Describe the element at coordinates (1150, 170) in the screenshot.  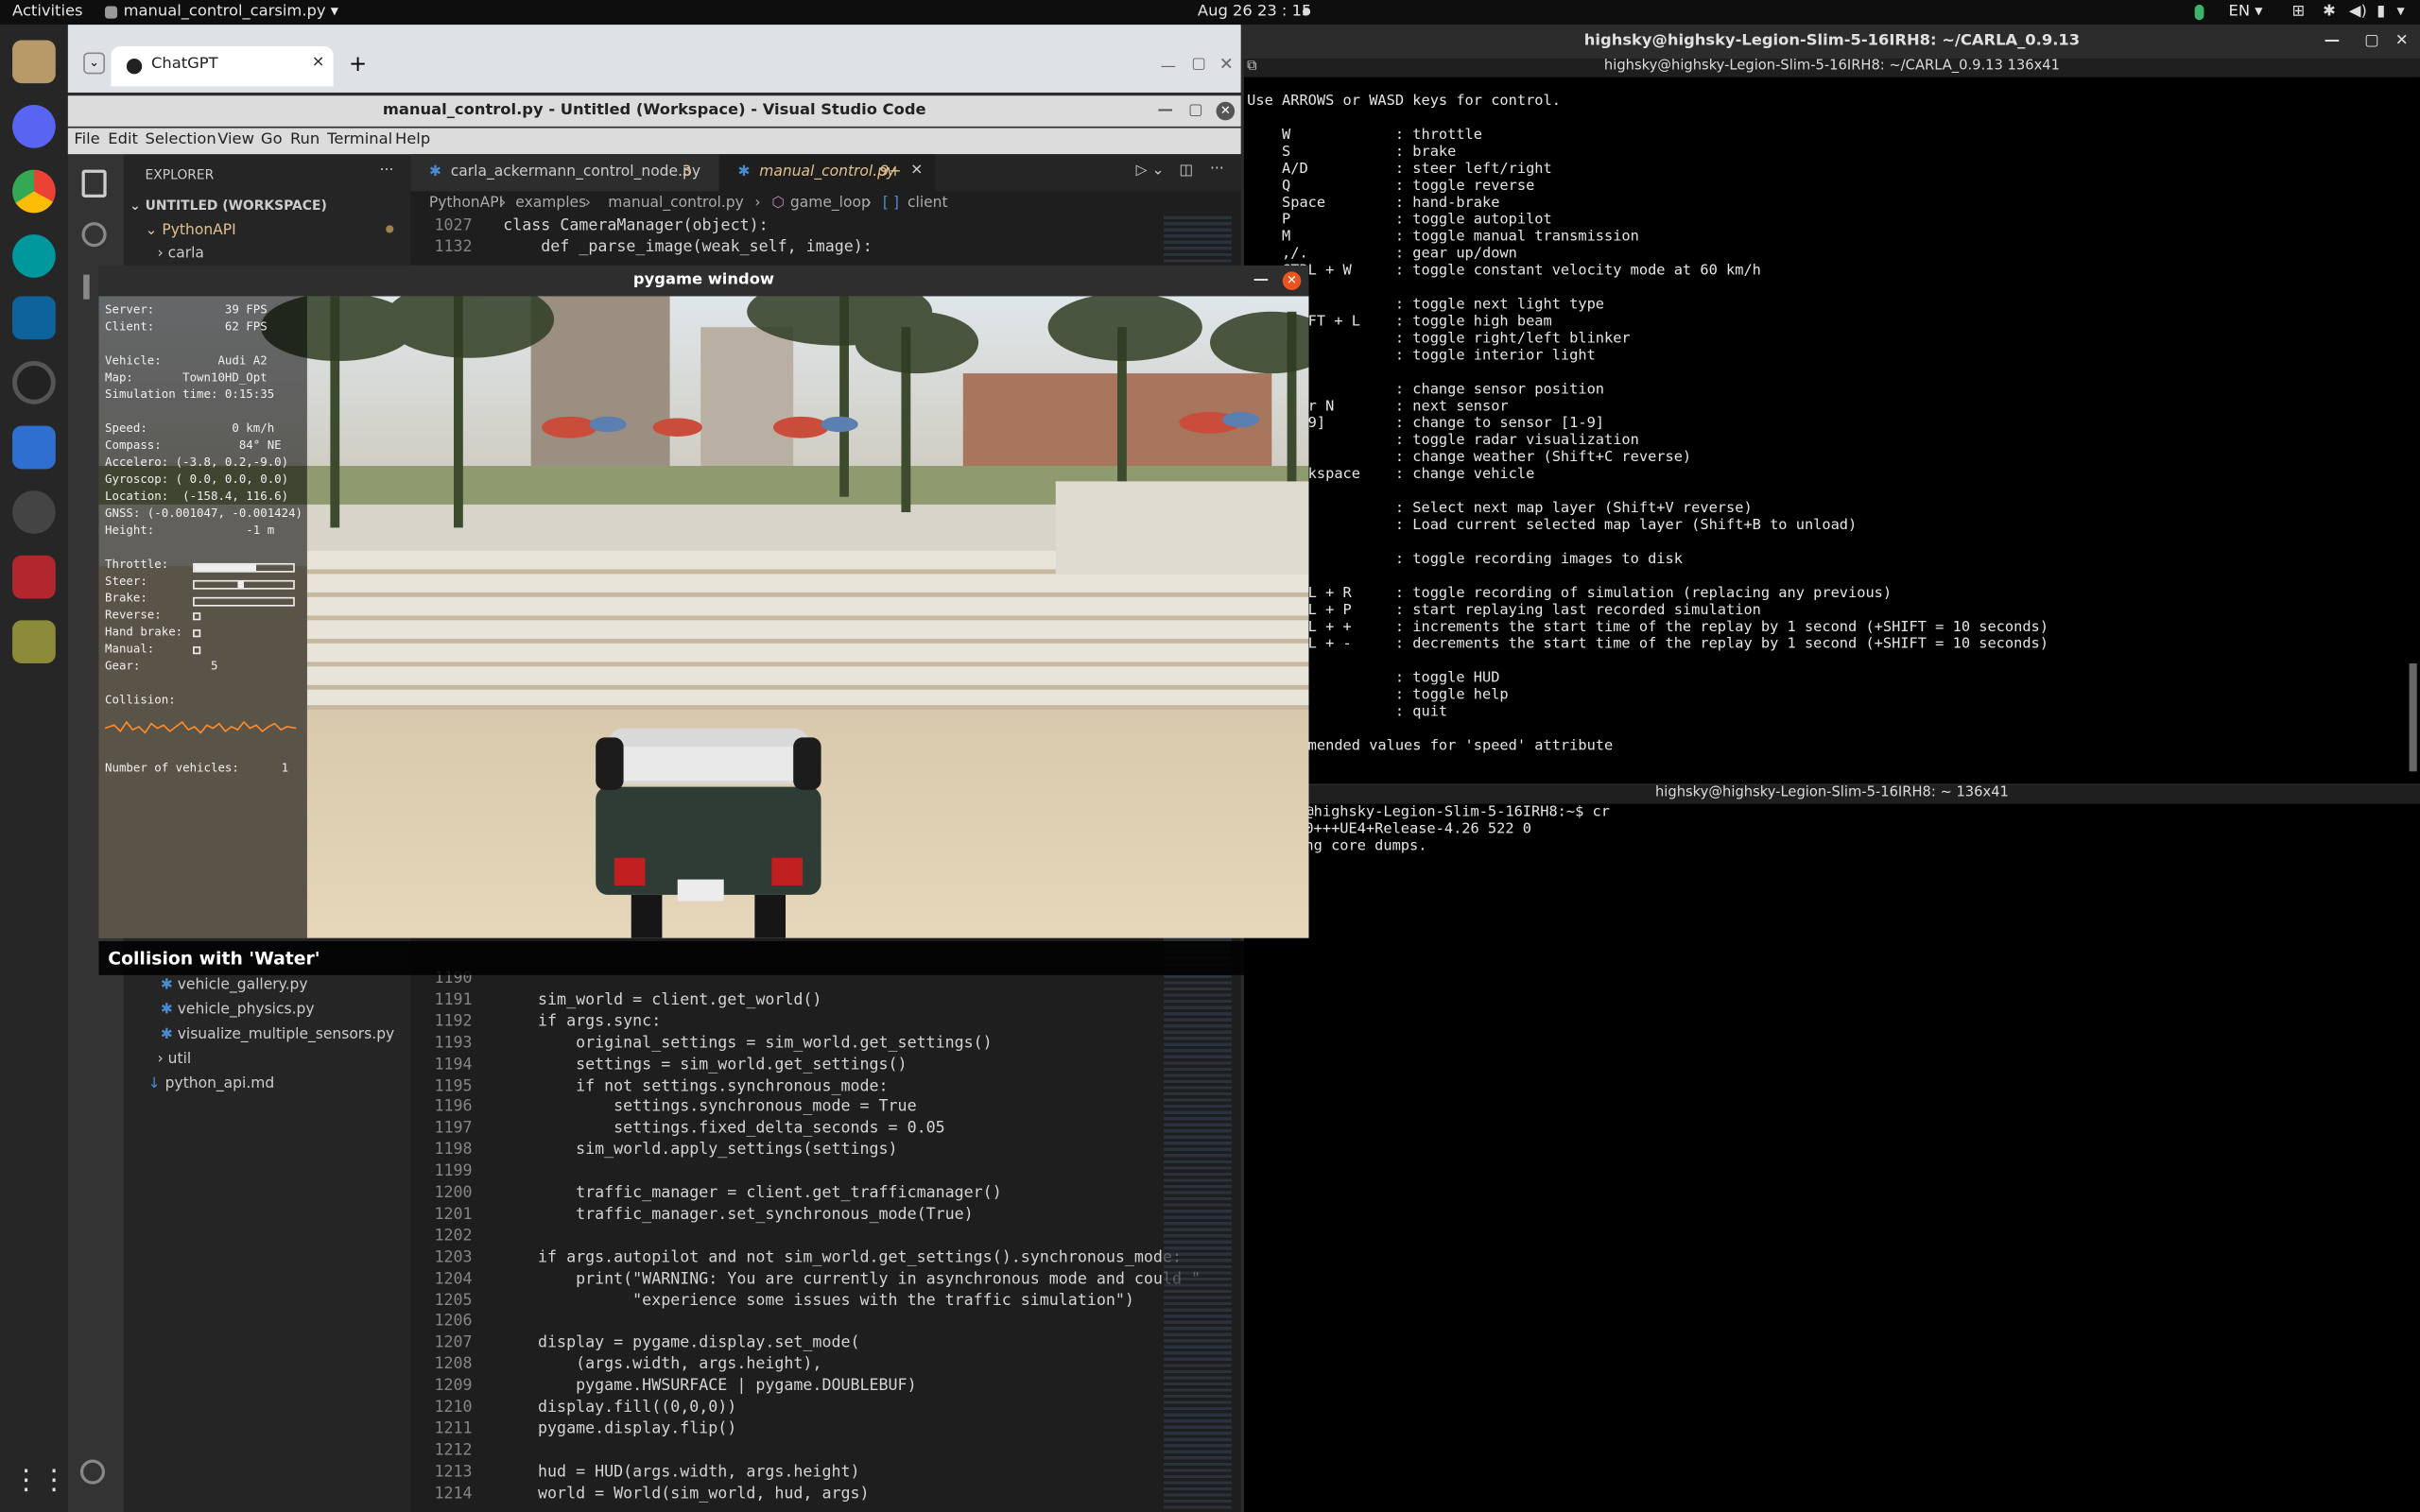
I see `run-icon: ▷ ⌄` at that location.